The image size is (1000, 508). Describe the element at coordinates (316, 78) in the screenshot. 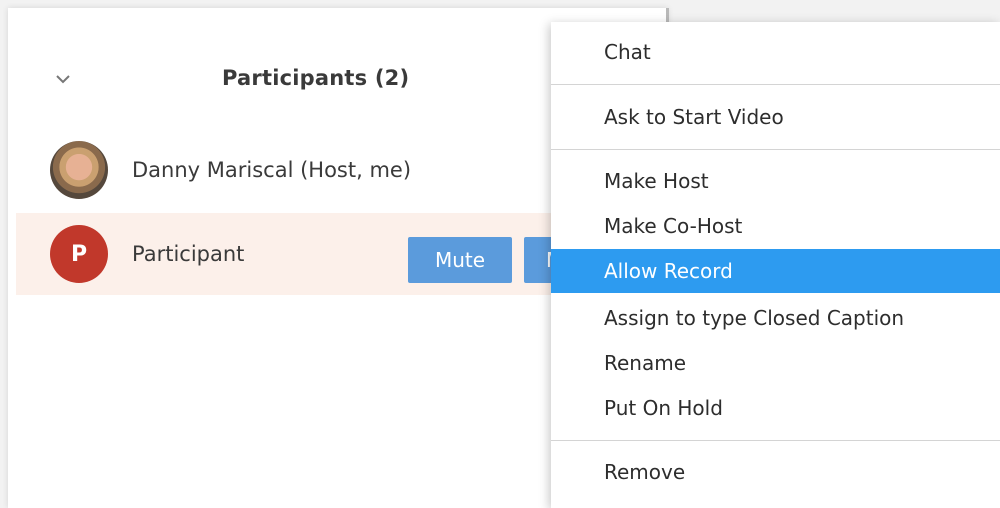

I see `panel-title: Participants (2)` at that location.